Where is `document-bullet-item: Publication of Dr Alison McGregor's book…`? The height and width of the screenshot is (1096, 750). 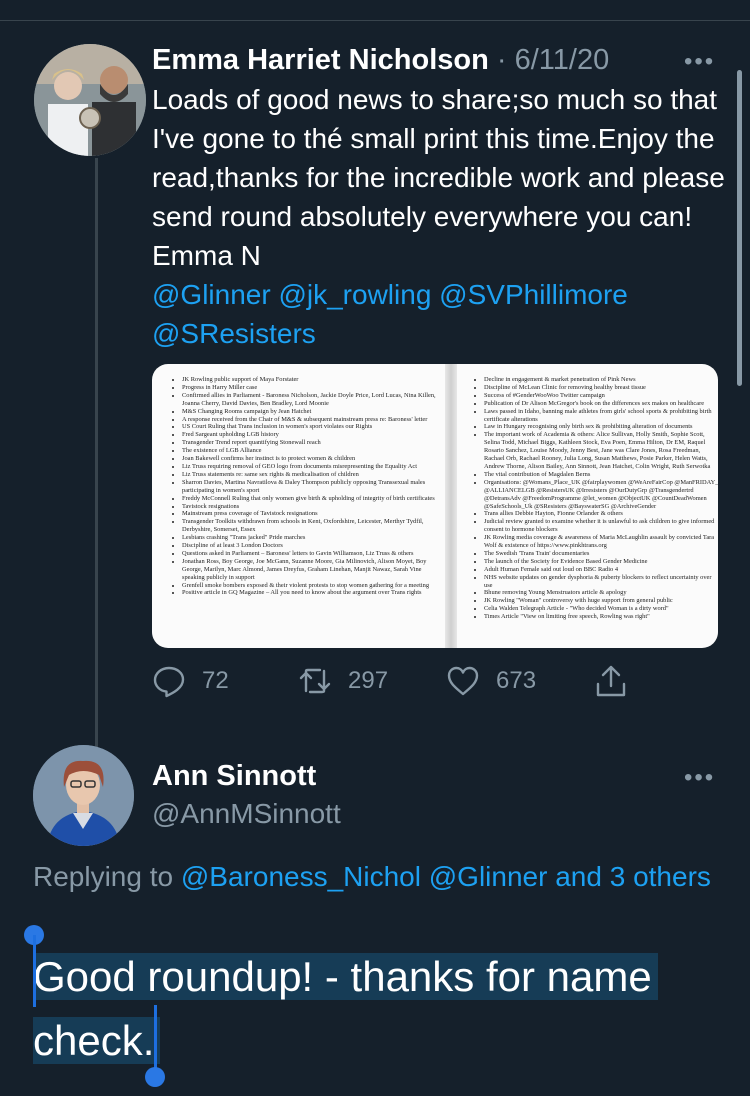 document-bullet-item: Publication of Dr Alison McGregor's book… is located at coordinates (601, 404).